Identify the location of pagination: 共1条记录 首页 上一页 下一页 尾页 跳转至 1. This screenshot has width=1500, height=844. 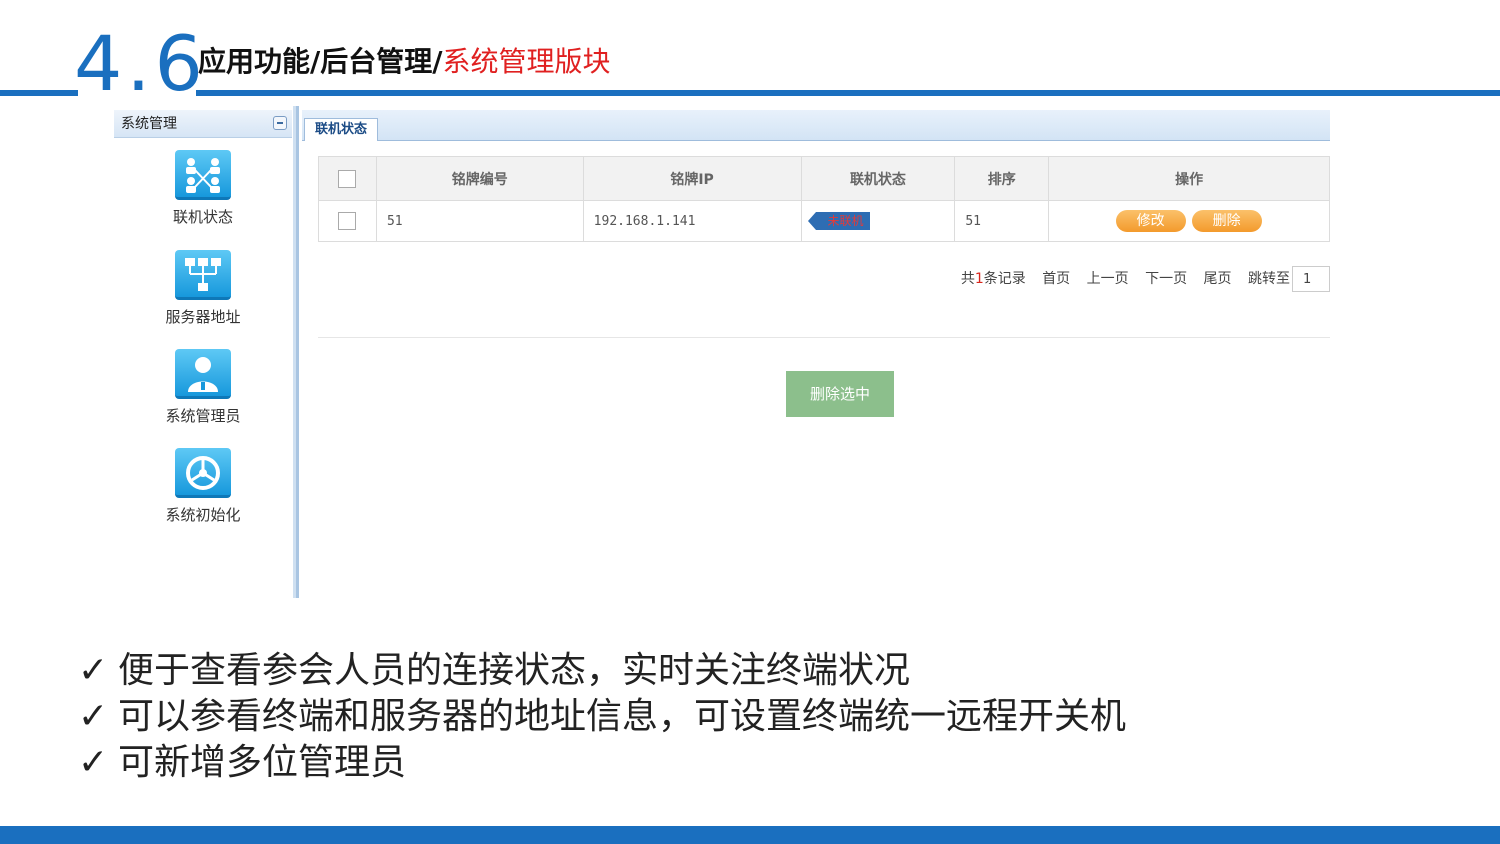
(1139, 280).